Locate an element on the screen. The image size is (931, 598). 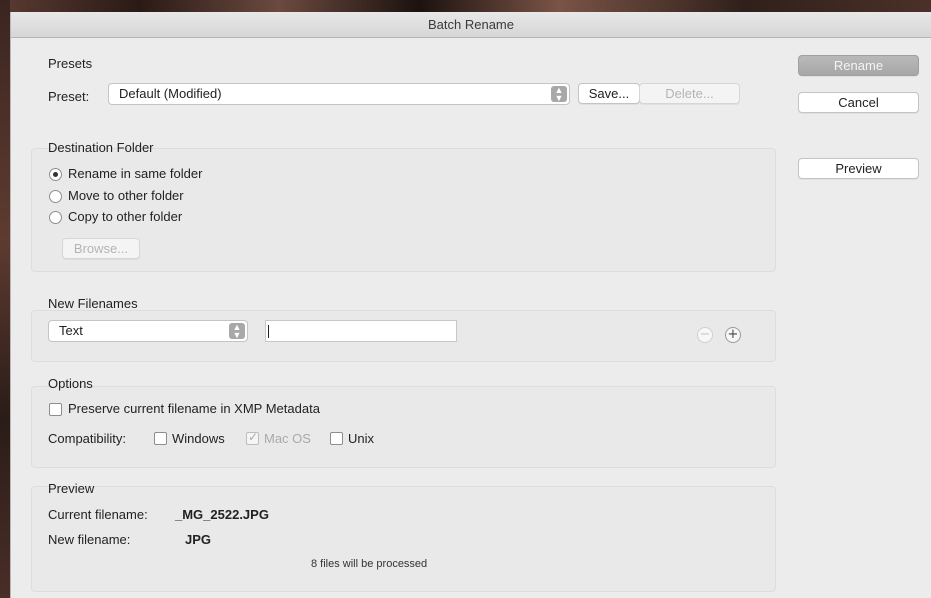
unix-label: Unix is located at coordinates (361, 438).